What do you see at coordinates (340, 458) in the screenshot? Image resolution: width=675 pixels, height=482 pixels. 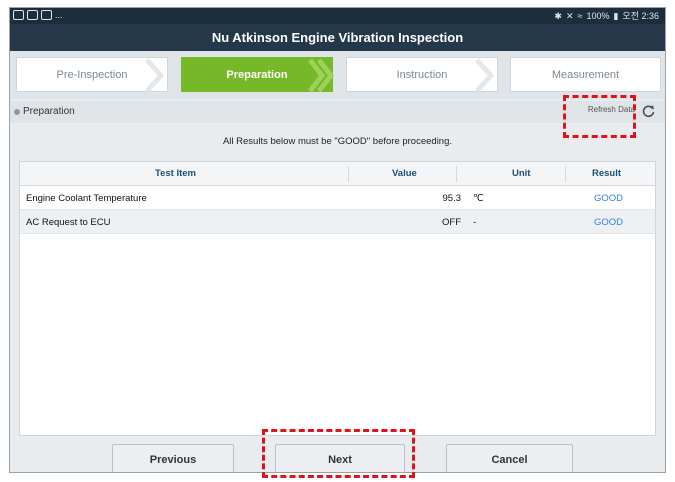 I see `next-button: Next` at bounding box center [340, 458].